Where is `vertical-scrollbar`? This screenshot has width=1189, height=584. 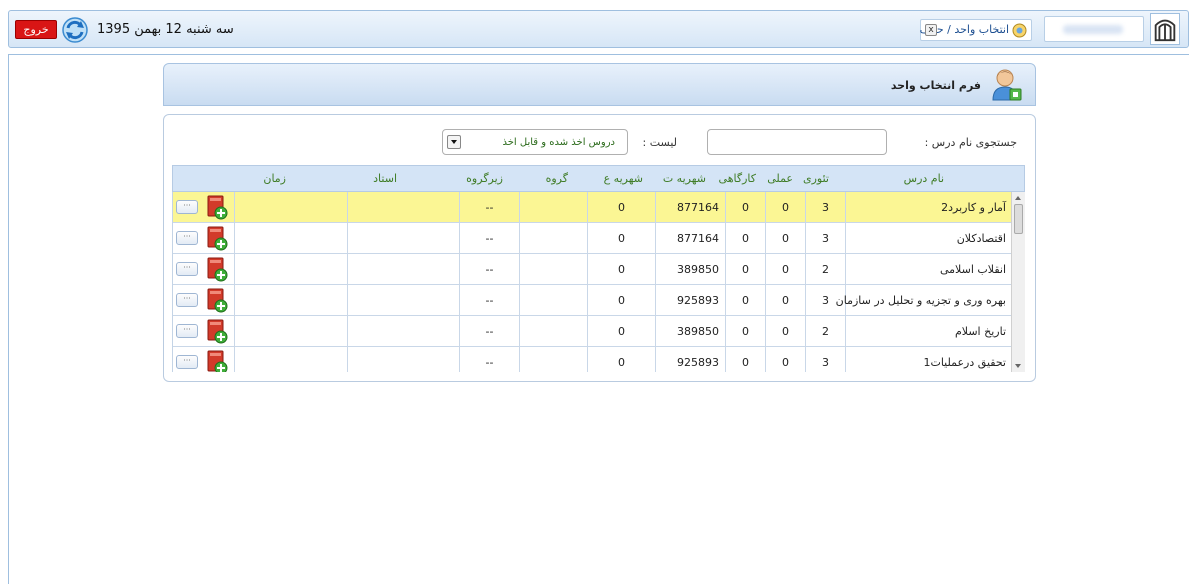 vertical-scrollbar is located at coordinates (1018, 282).